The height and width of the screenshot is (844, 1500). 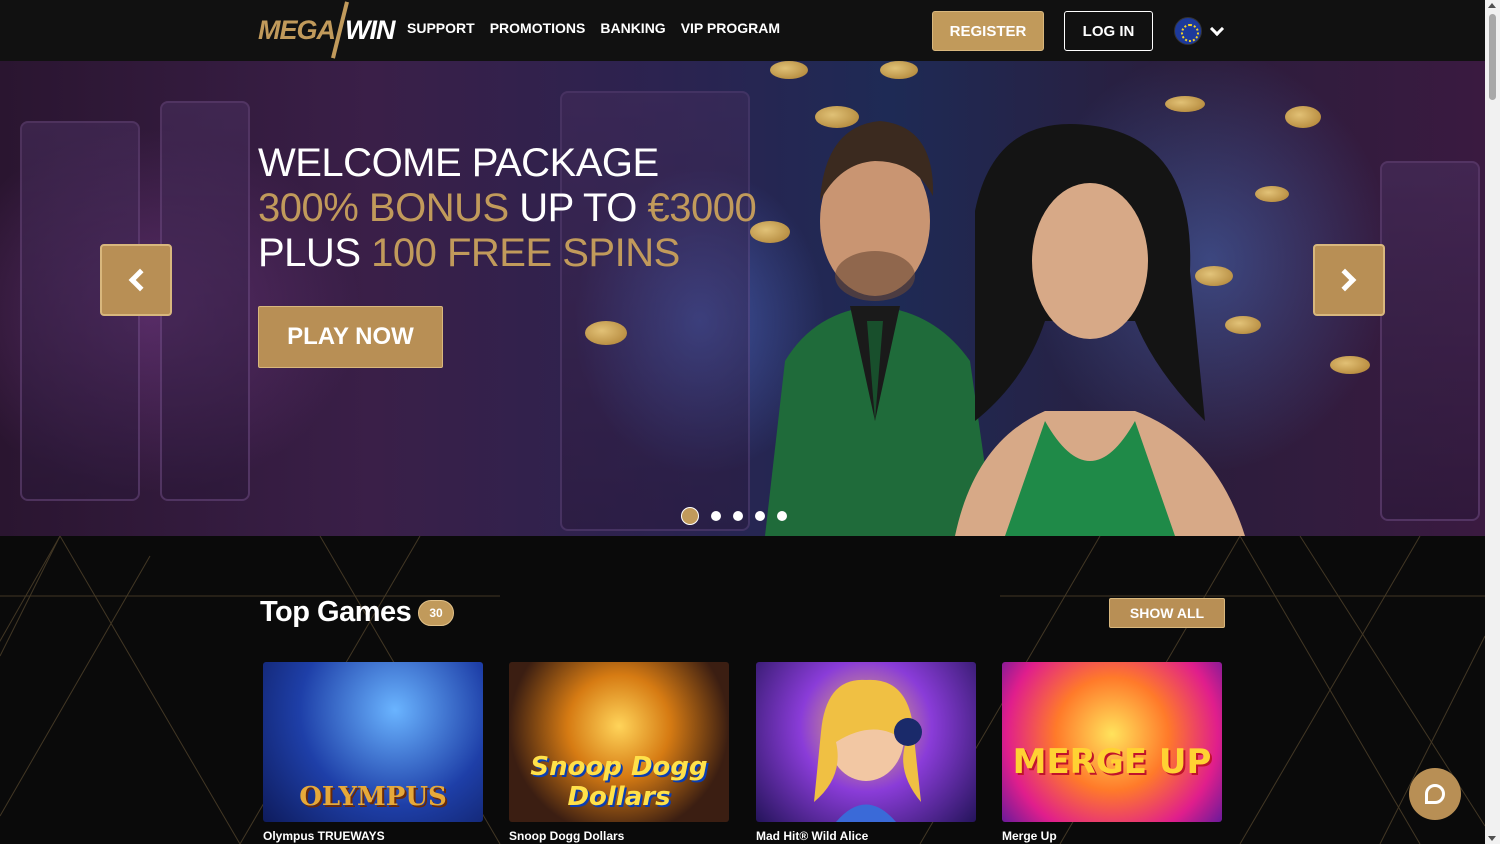 I want to click on hero-amount-text: €3000, so click(x=702, y=208).